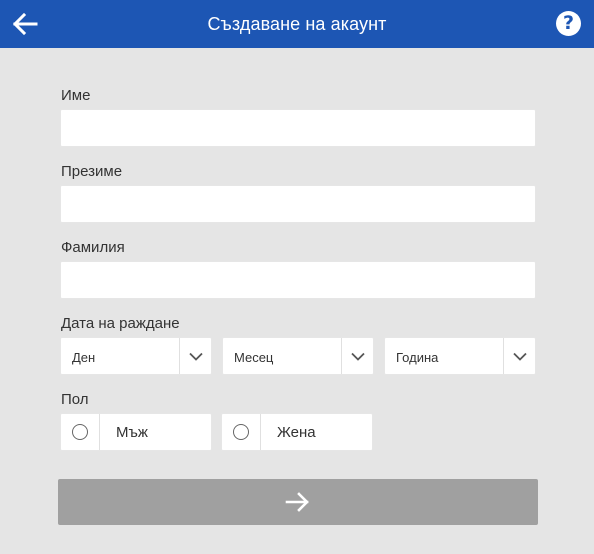  I want to click on gender-option-label: Жена, so click(296, 432).